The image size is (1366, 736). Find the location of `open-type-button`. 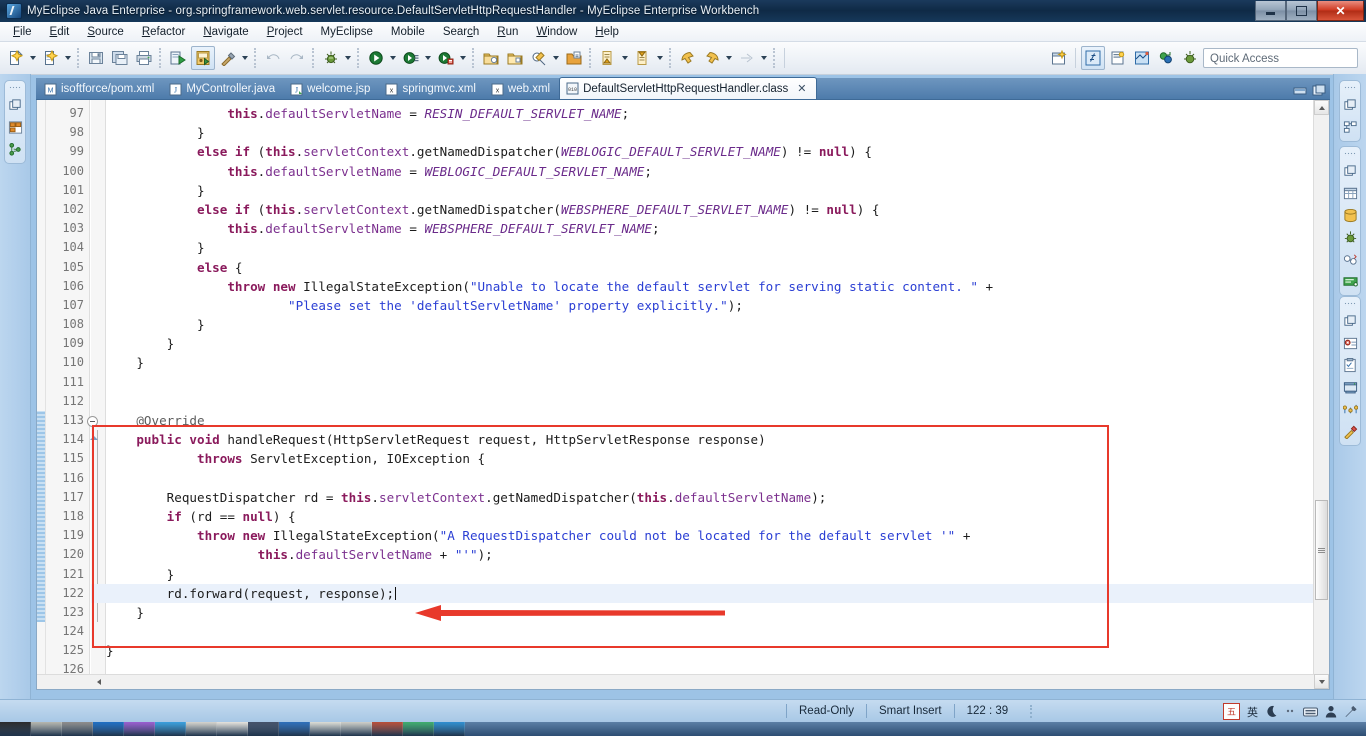

open-type-button is located at coordinates (491, 58).